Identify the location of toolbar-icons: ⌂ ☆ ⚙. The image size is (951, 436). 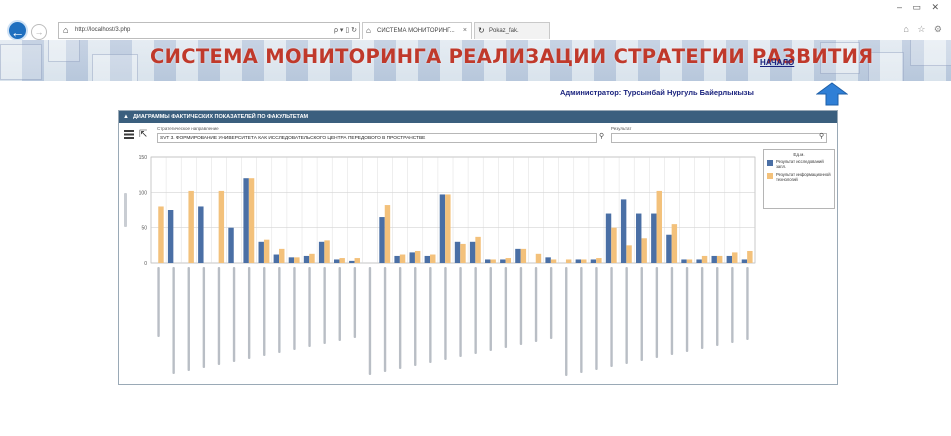
(924, 29).